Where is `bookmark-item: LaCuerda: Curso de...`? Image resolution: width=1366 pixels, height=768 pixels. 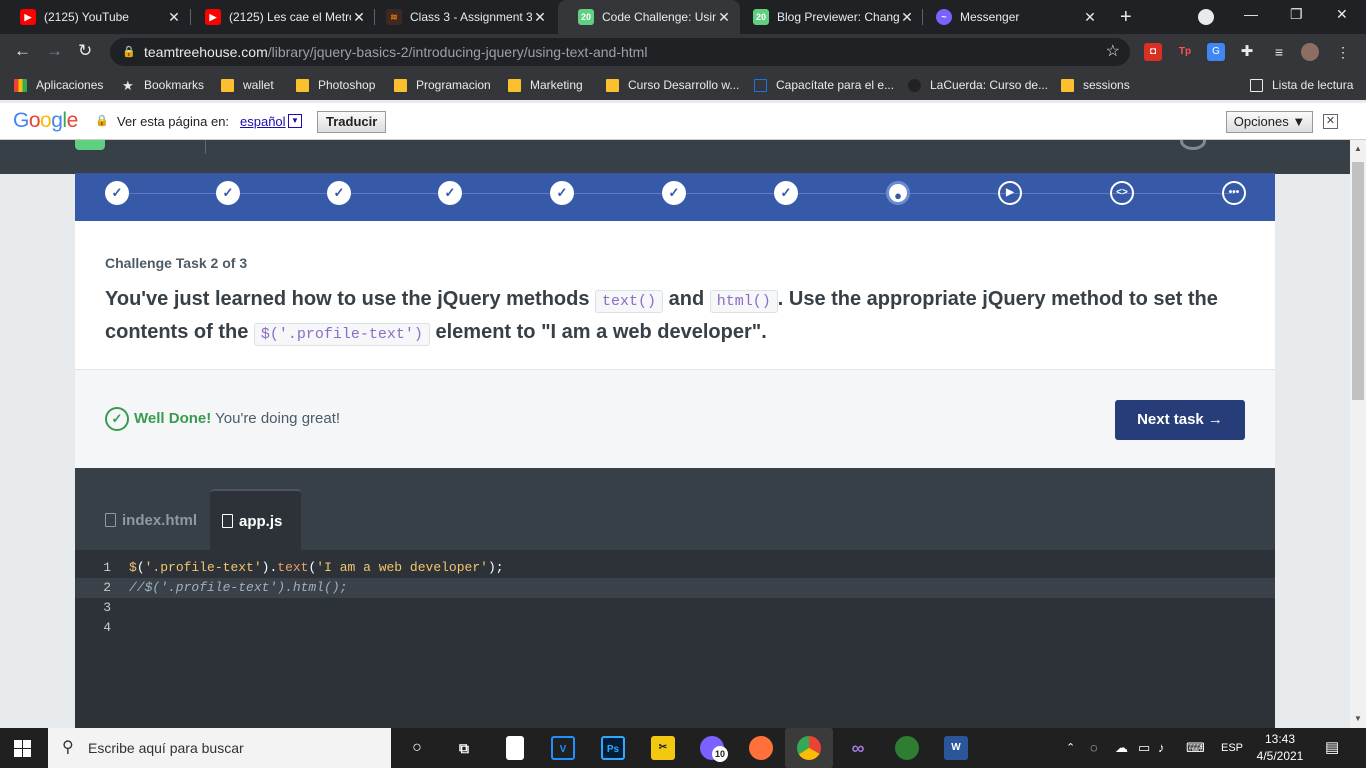
bookmark-item: LaCuerda: Curso de... is located at coordinates (978, 85).